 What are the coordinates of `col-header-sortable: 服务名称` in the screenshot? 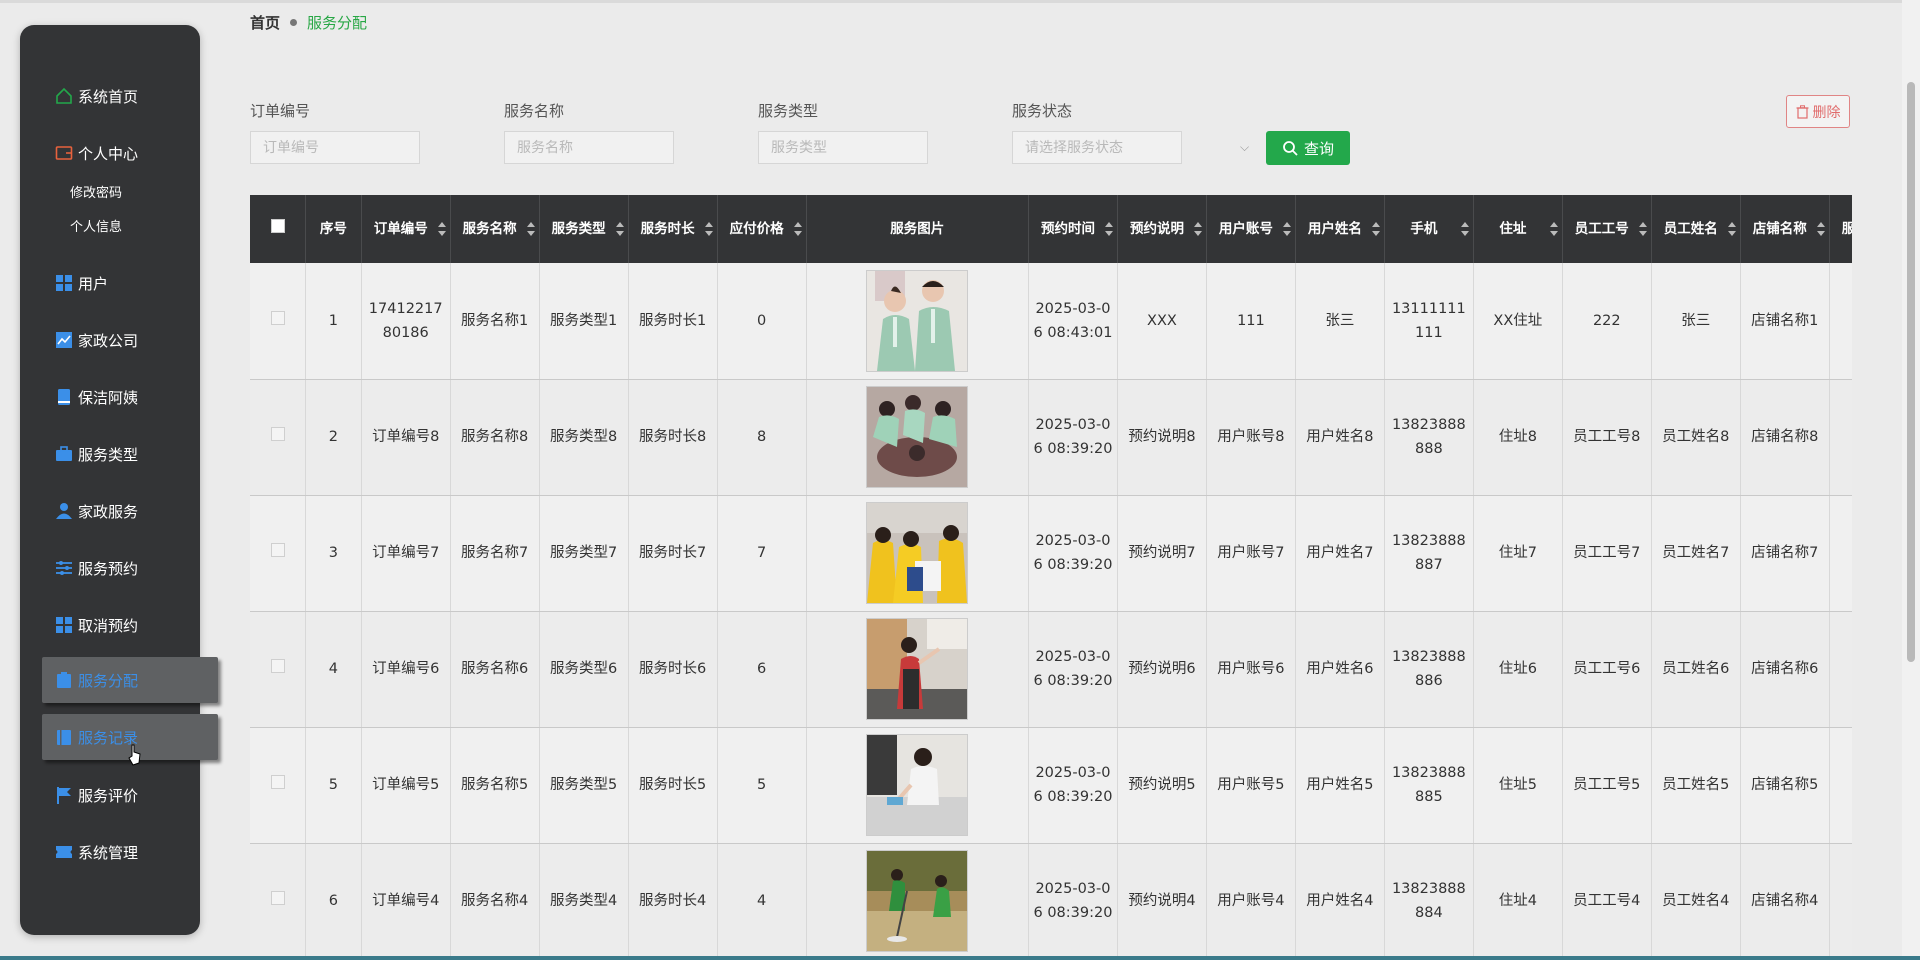 It's located at (495, 229).